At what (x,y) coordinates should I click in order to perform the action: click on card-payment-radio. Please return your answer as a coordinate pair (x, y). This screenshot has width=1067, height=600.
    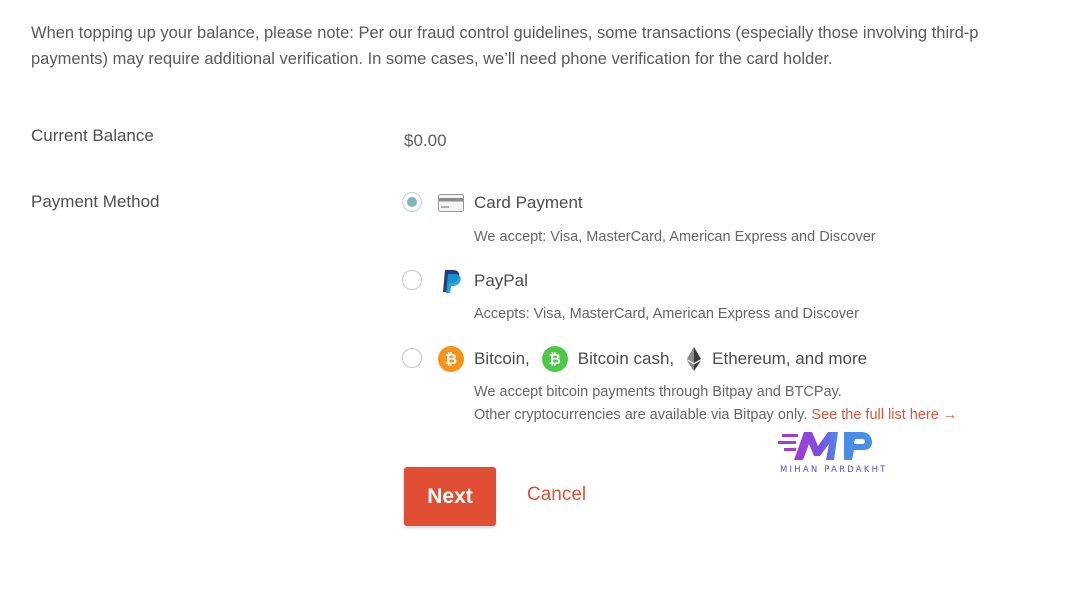
    Looking at the image, I should click on (412, 202).